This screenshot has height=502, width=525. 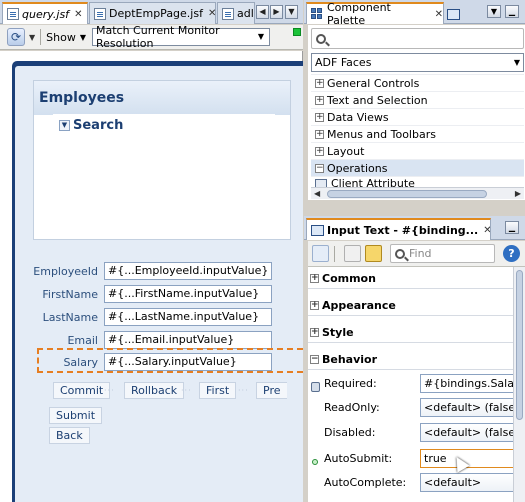 I want to click on palette-category-operations: − Operations, so click(x=417, y=167).